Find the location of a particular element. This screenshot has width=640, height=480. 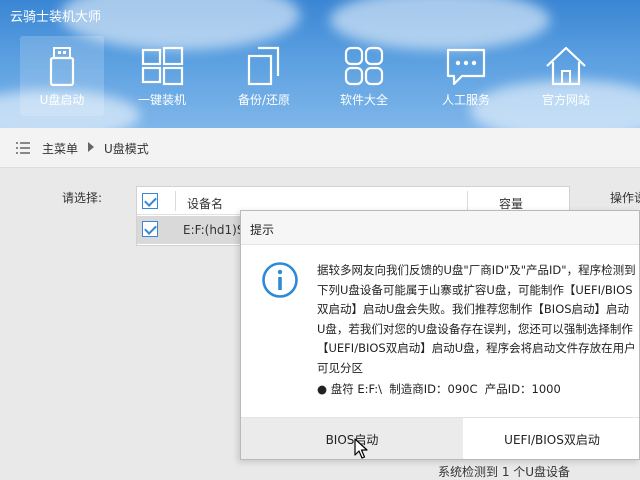

windows-icon is located at coordinates (162, 66).